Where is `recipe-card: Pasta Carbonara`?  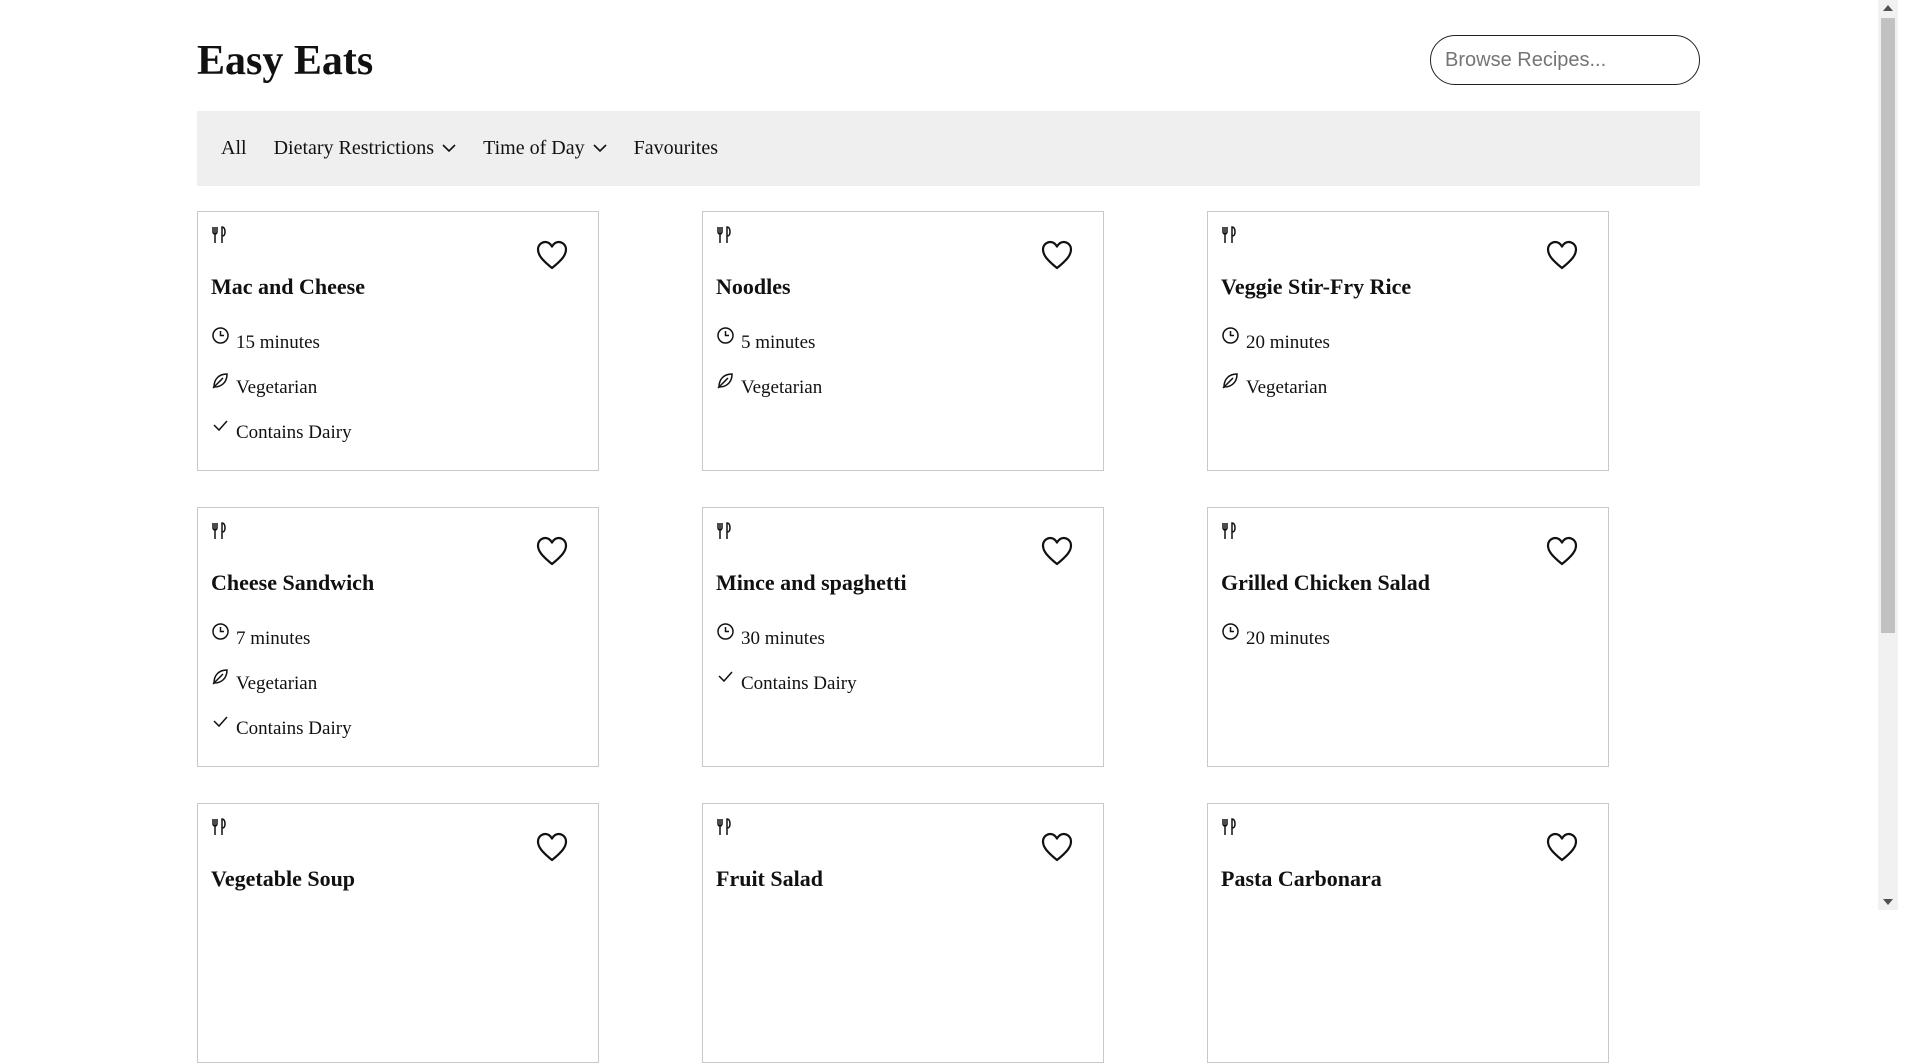 recipe-card: Pasta Carbonara is located at coordinates (1408, 933).